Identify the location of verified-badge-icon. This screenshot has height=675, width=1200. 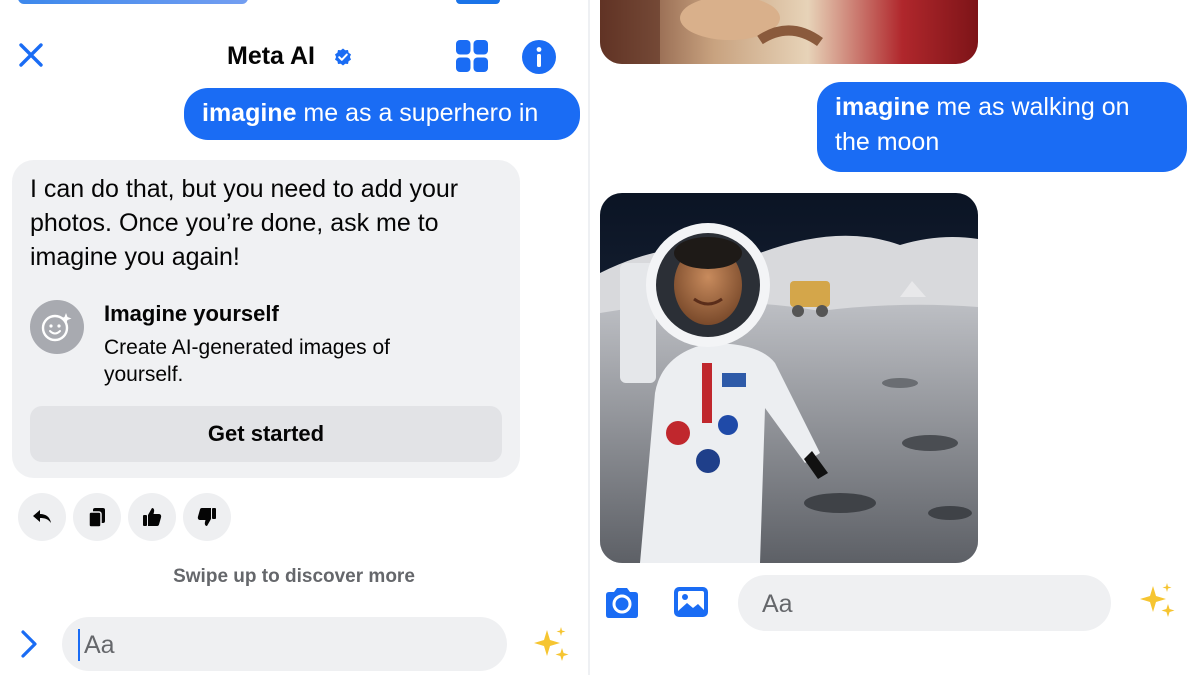
(343, 57).